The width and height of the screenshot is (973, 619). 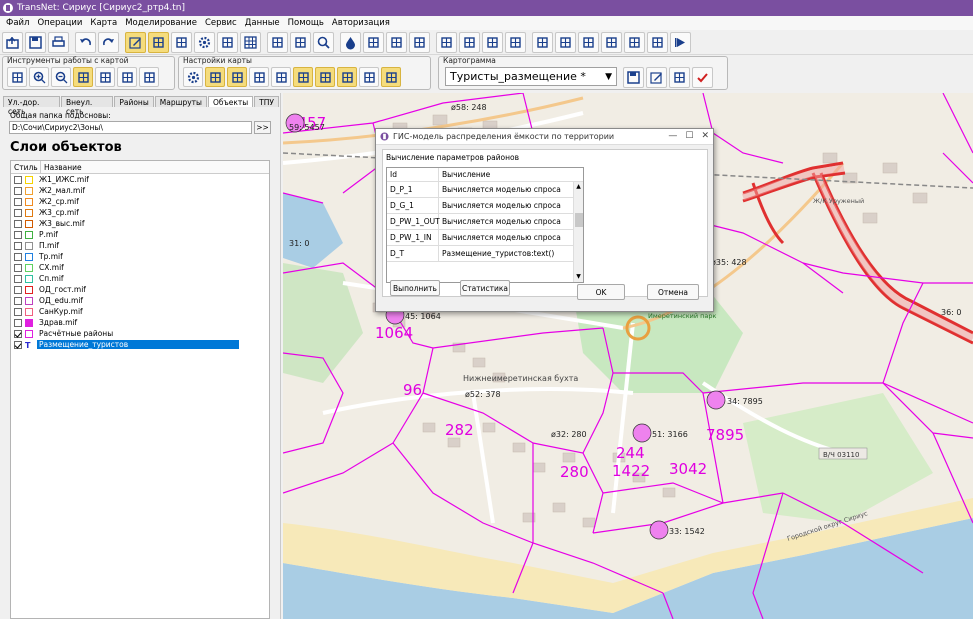 What do you see at coordinates (469, 42) in the screenshot?
I see `grid-add-button` at bounding box center [469, 42].